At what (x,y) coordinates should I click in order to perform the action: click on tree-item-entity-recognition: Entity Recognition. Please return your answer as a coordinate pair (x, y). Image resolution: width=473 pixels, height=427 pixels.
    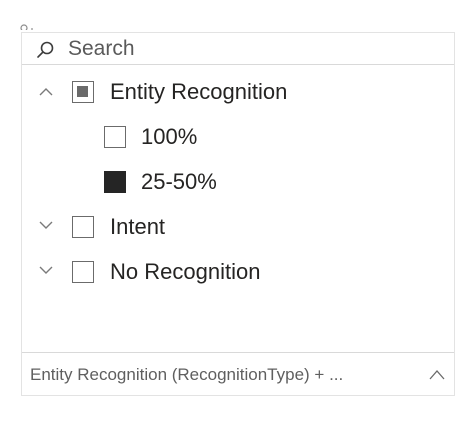
    Looking at the image, I should click on (238, 93).